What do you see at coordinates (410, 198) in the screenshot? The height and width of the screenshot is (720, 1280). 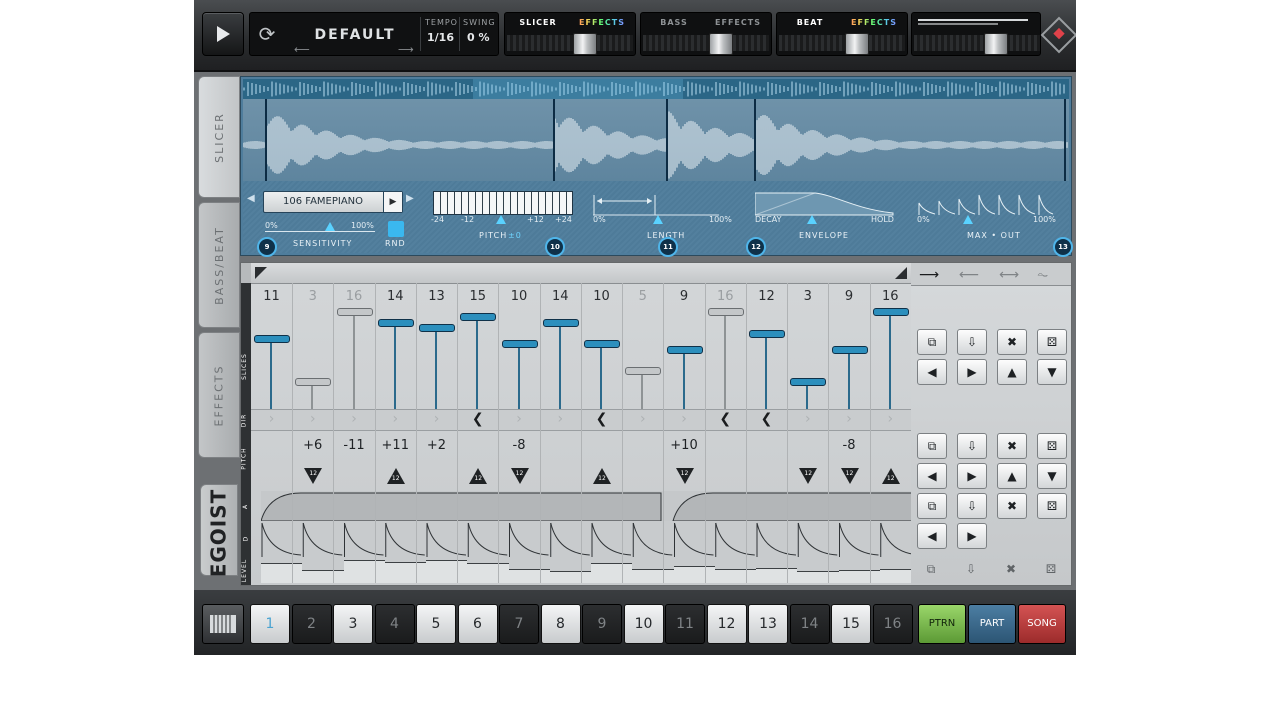 I see `sample-next-icon: ▶` at bounding box center [410, 198].